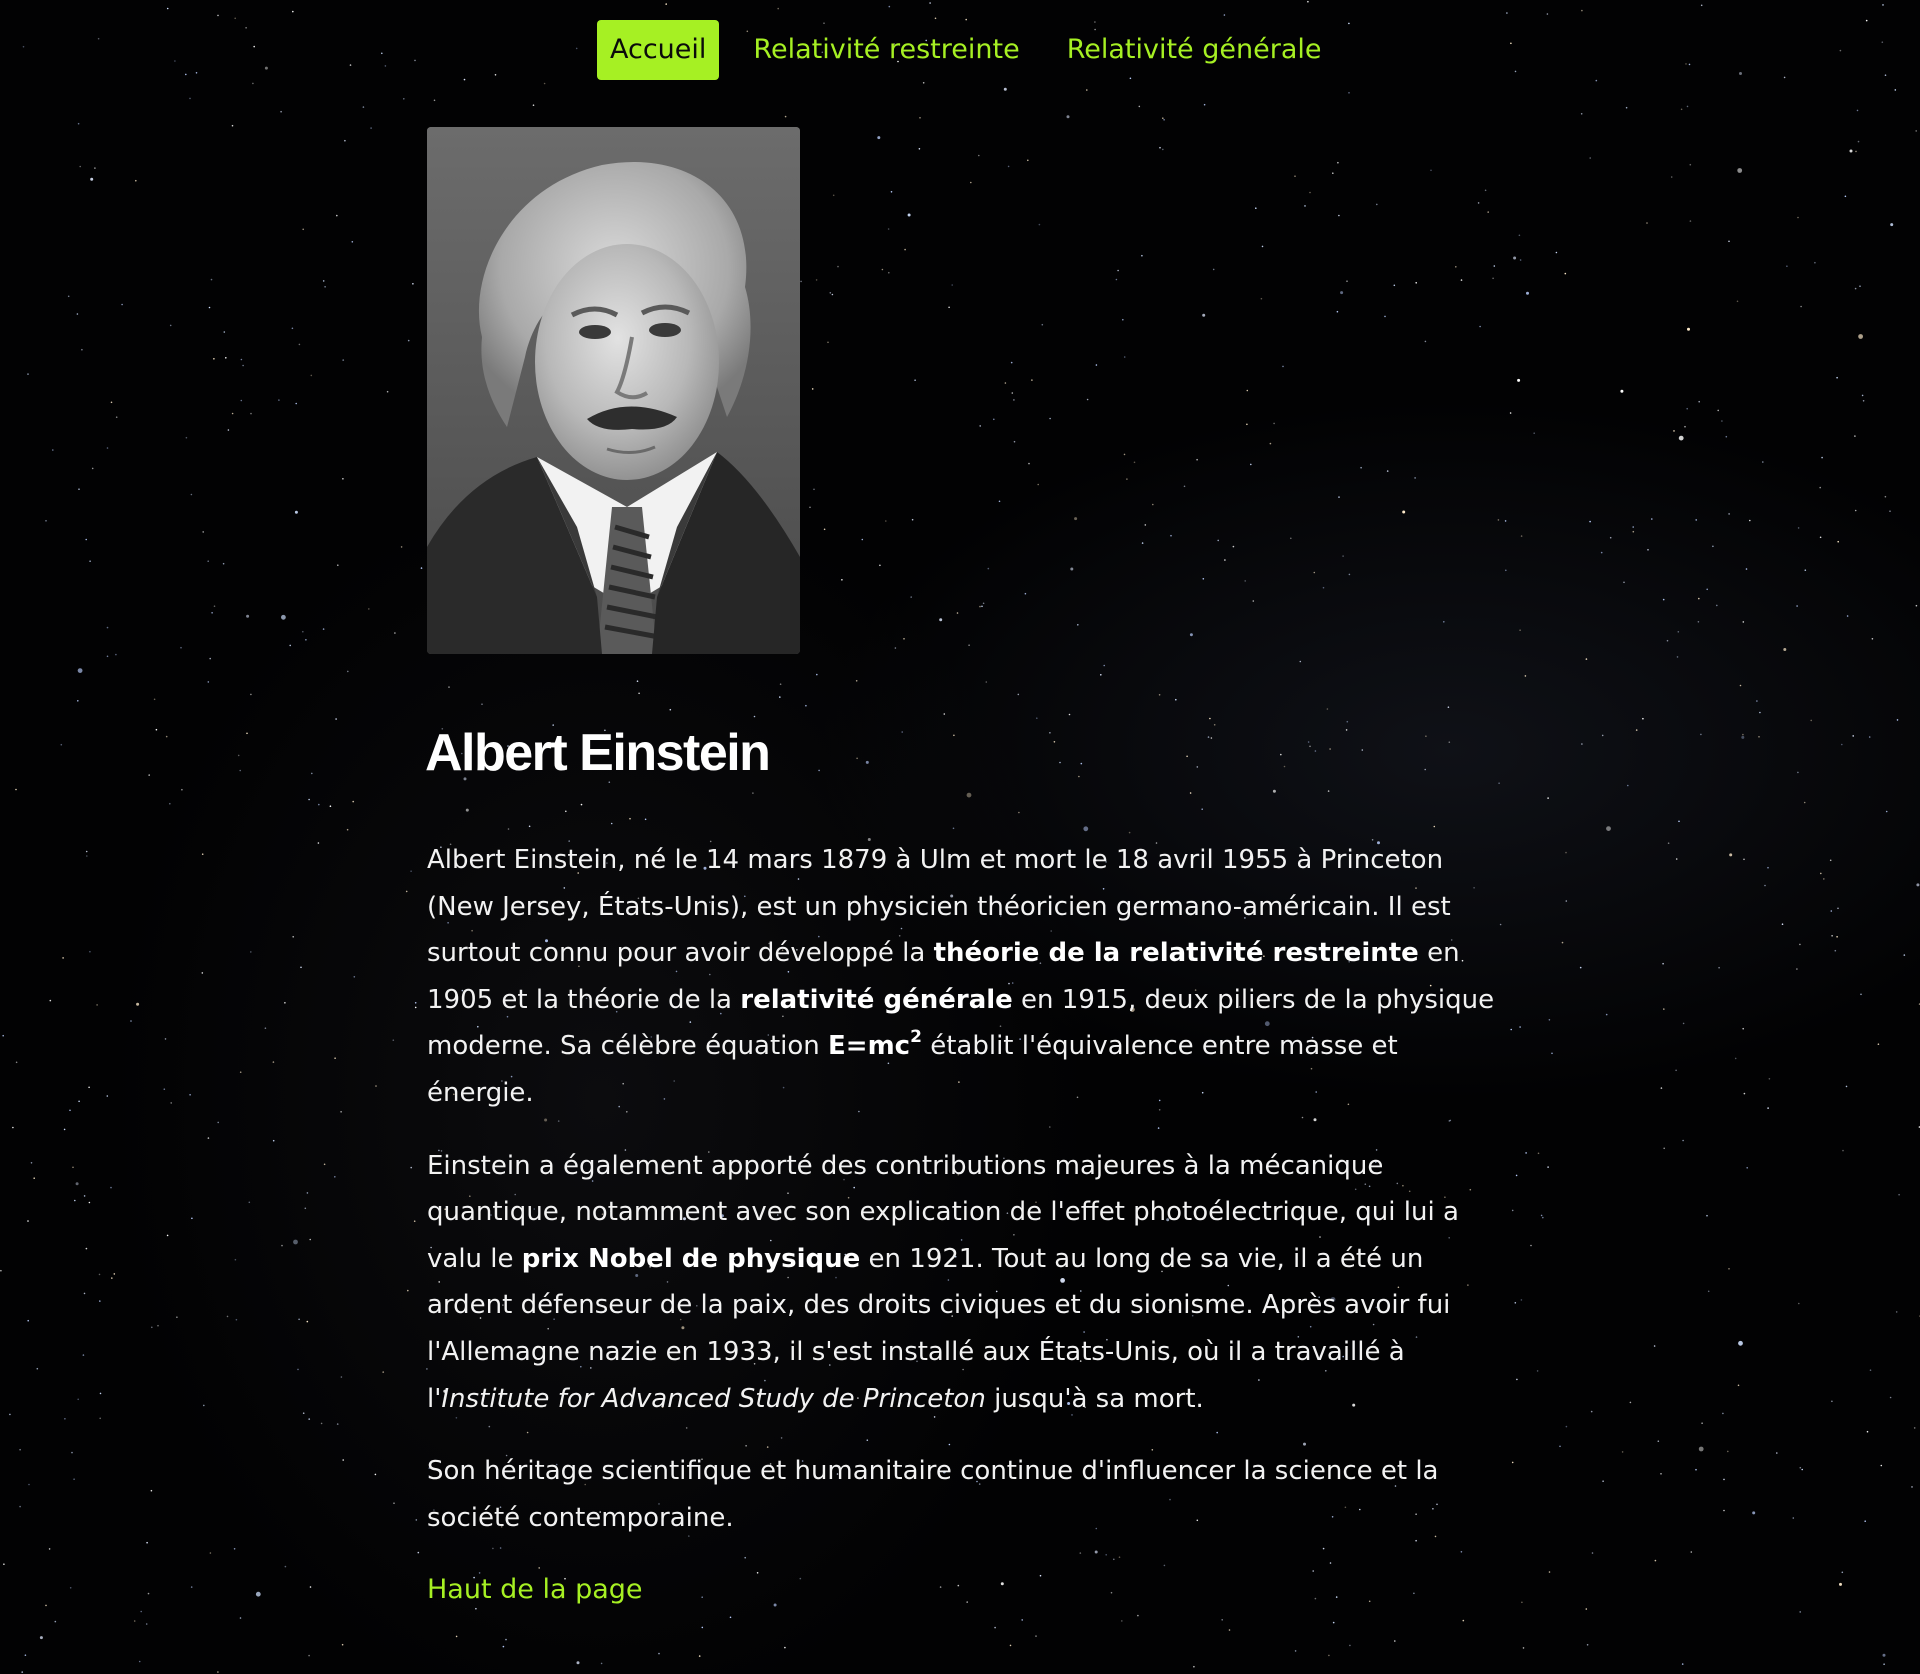 The image size is (1920, 1674). I want to click on nav-accueil: Accueil, so click(658, 50).